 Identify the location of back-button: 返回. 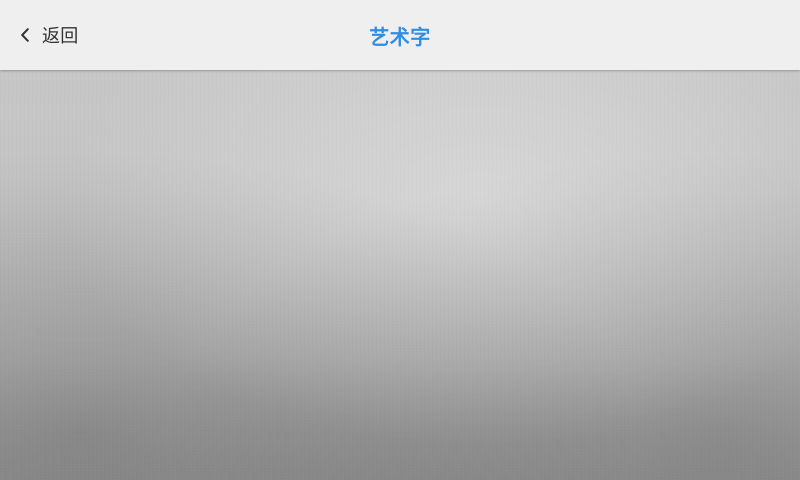
(53, 35).